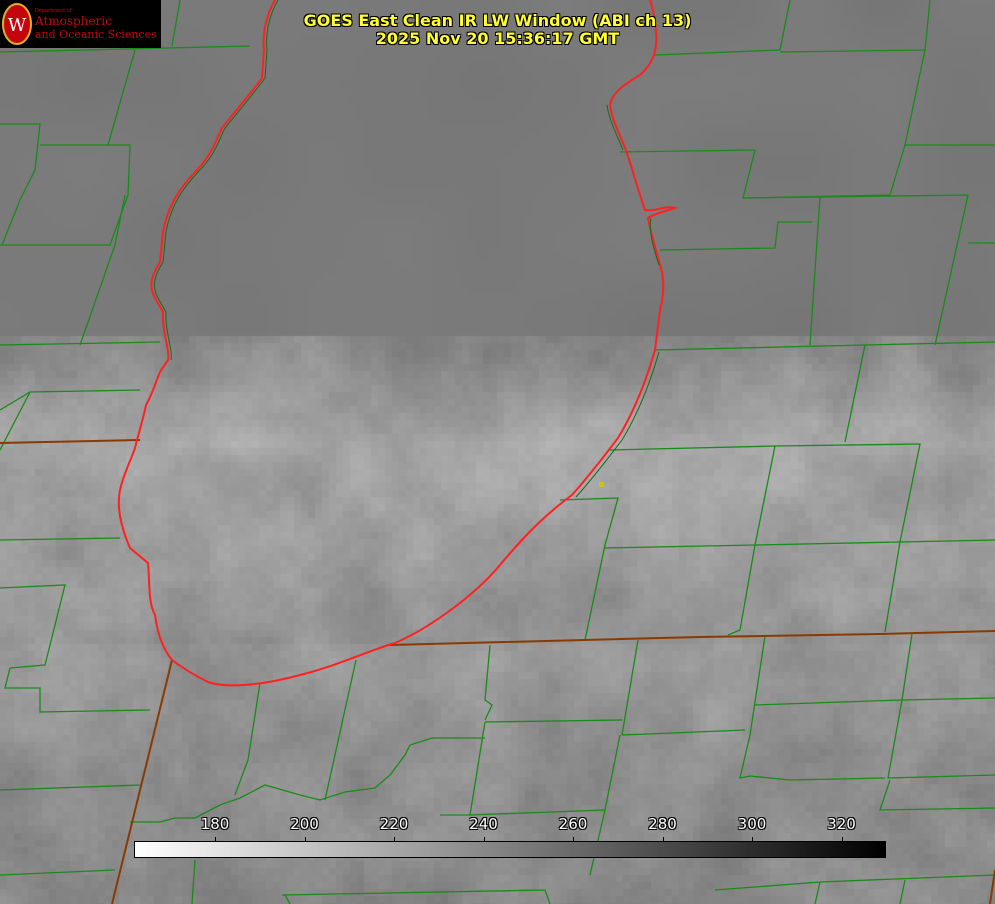 The height and width of the screenshot is (904, 995). Describe the element at coordinates (662, 824) in the screenshot. I see `colorbar-tick-label: 280` at that location.